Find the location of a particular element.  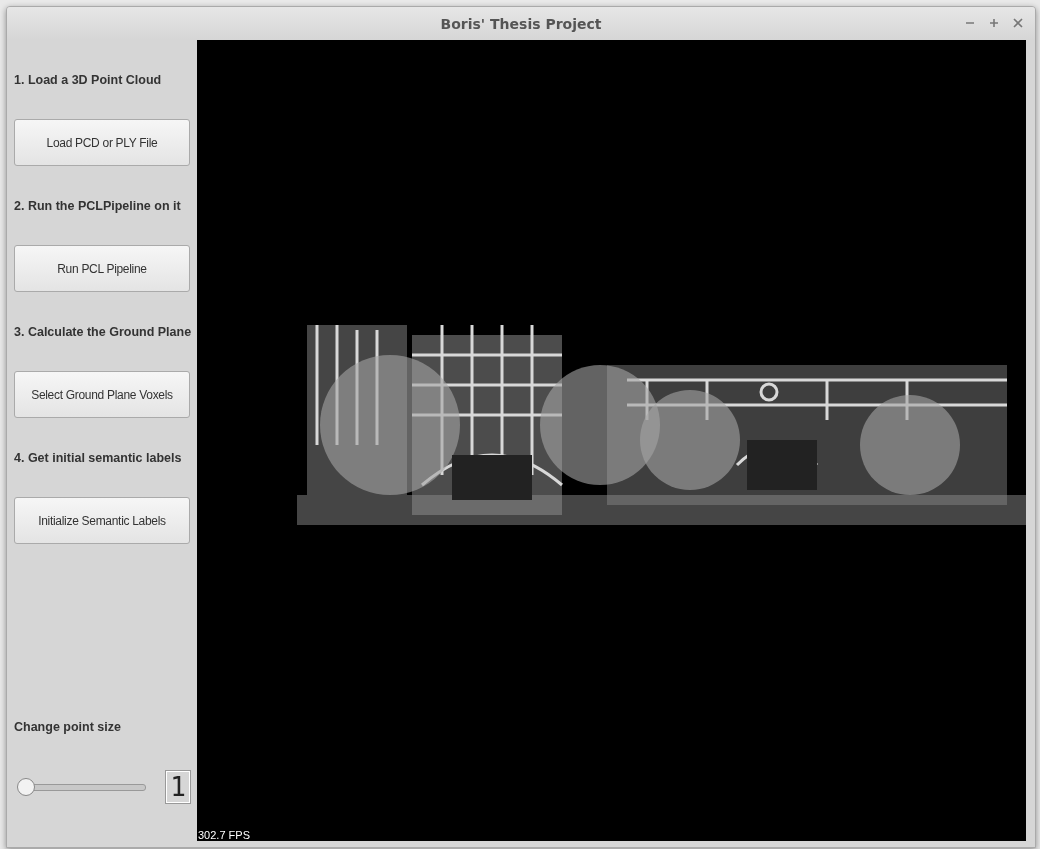

step-button: Select Ground Plane Voxels is located at coordinates (102, 394).